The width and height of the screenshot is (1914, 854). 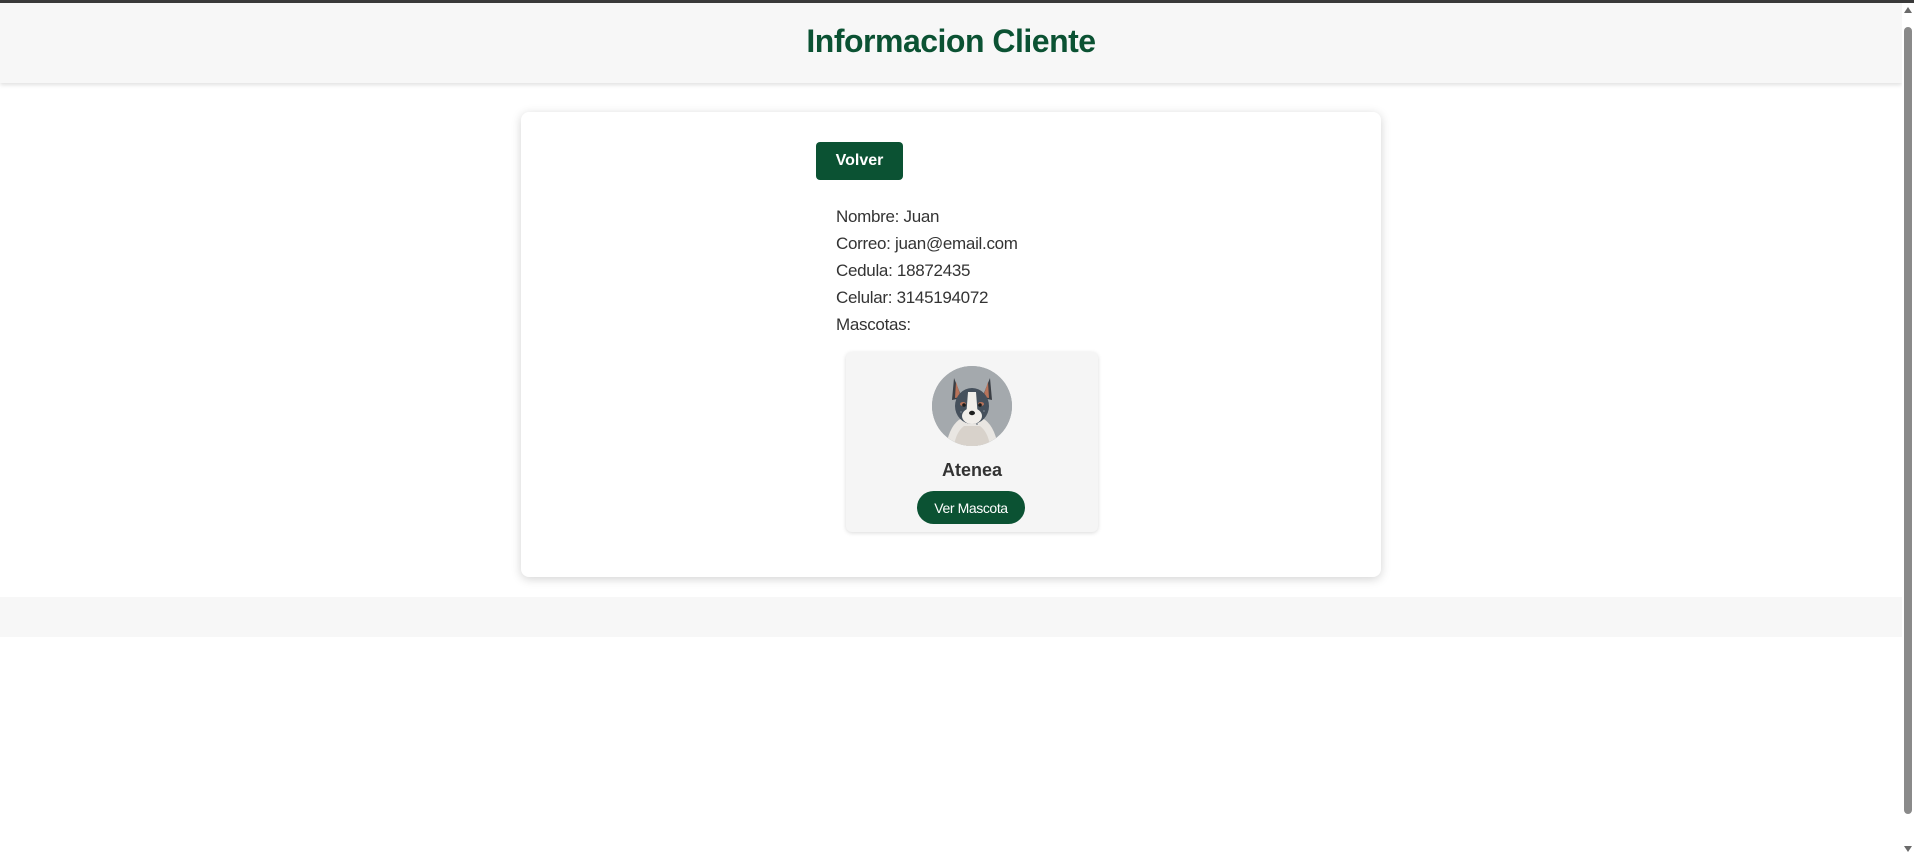 I want to click on view-pet-button: Ver Mascota, so click(x=971, y=507).